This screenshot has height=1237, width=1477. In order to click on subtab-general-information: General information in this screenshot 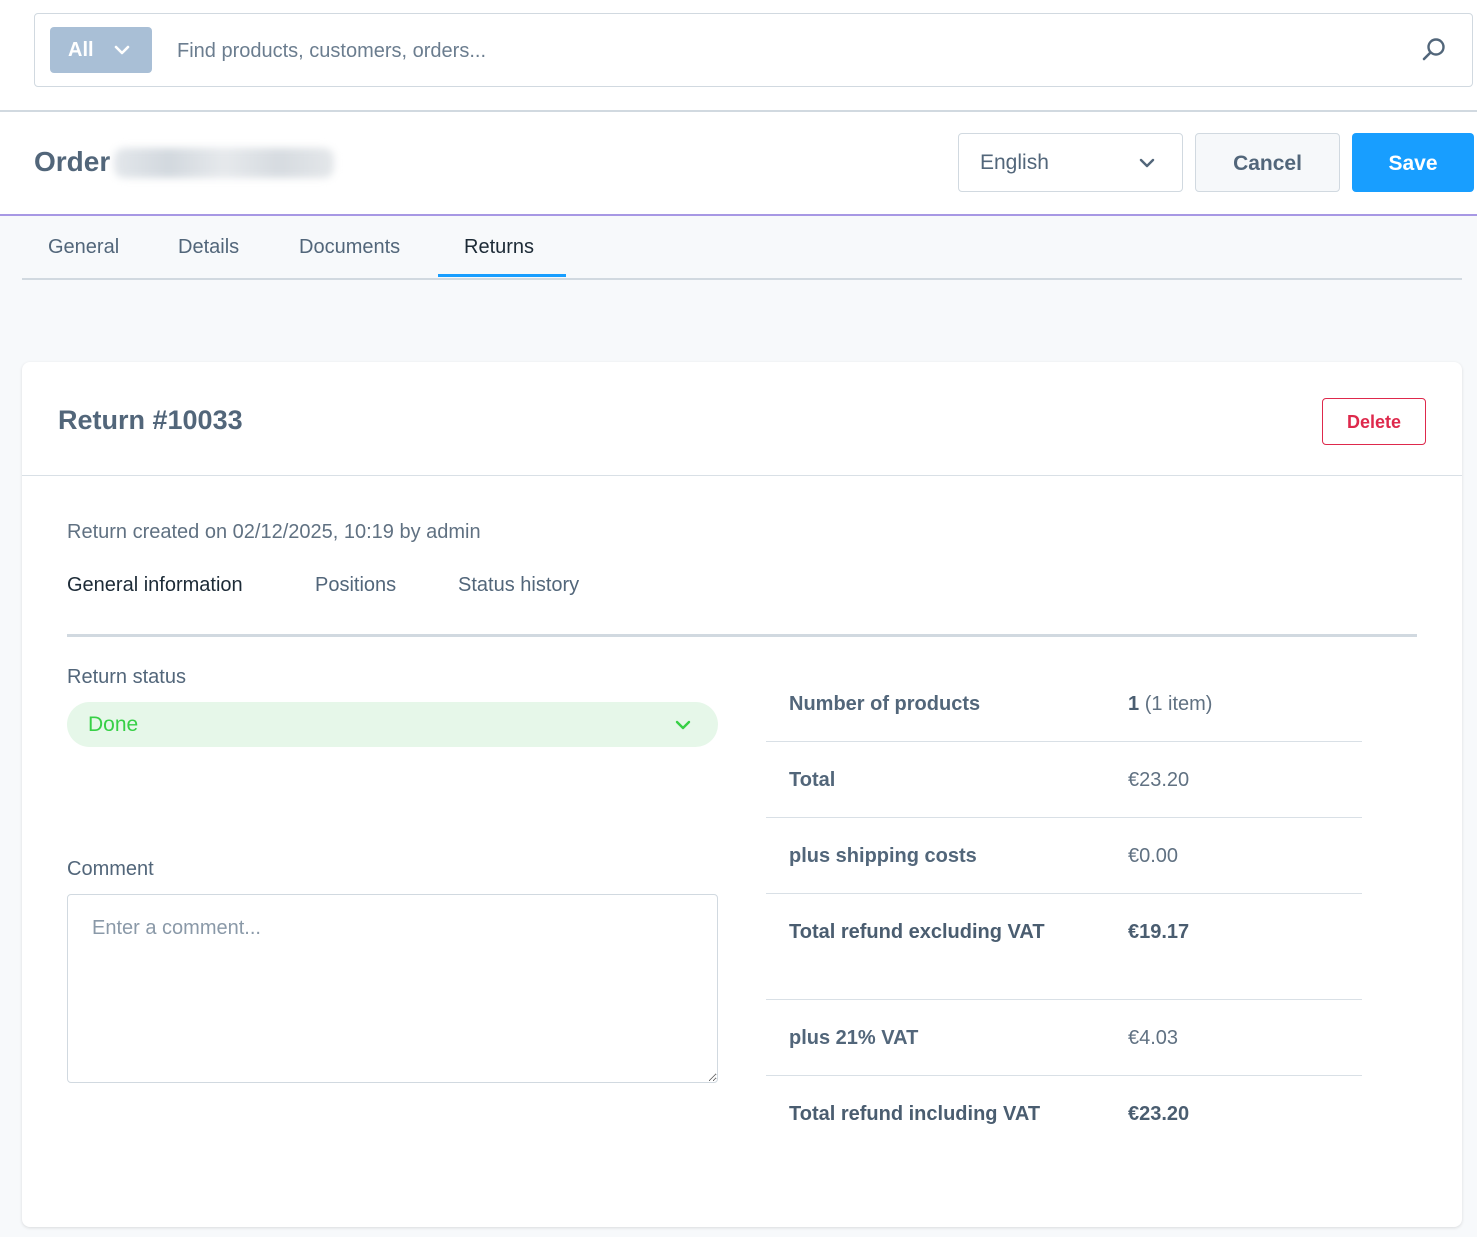, I will do `click(155, 585)`.